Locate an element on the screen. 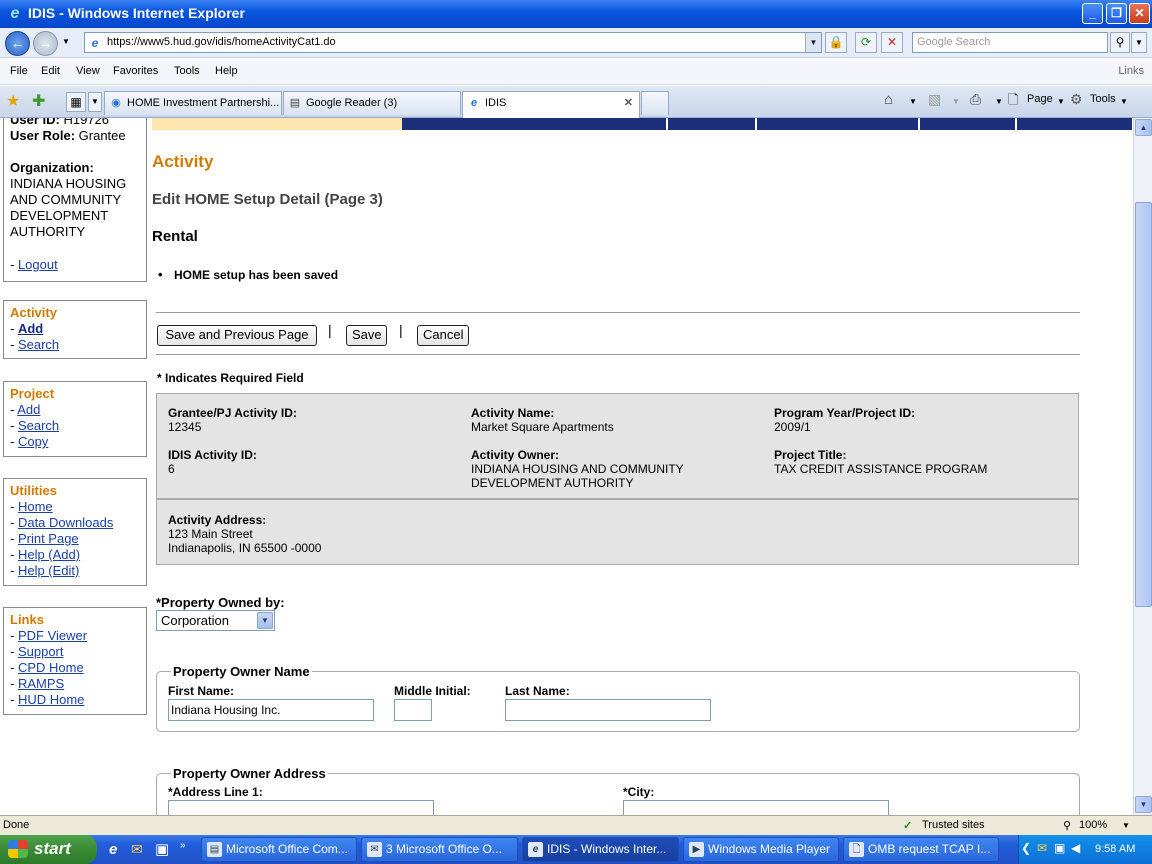 Image resolution: width=1152 pixels, height=864 pixels. menu-view: View is located at coordinates (88, 71).